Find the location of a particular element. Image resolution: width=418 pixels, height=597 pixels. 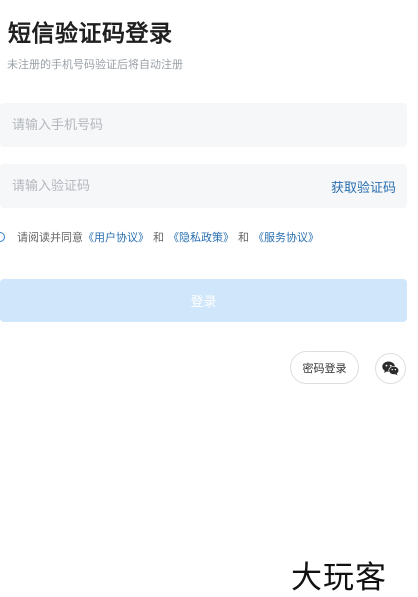

agreement-and-1: 和 is located at coordinates (158, 237).